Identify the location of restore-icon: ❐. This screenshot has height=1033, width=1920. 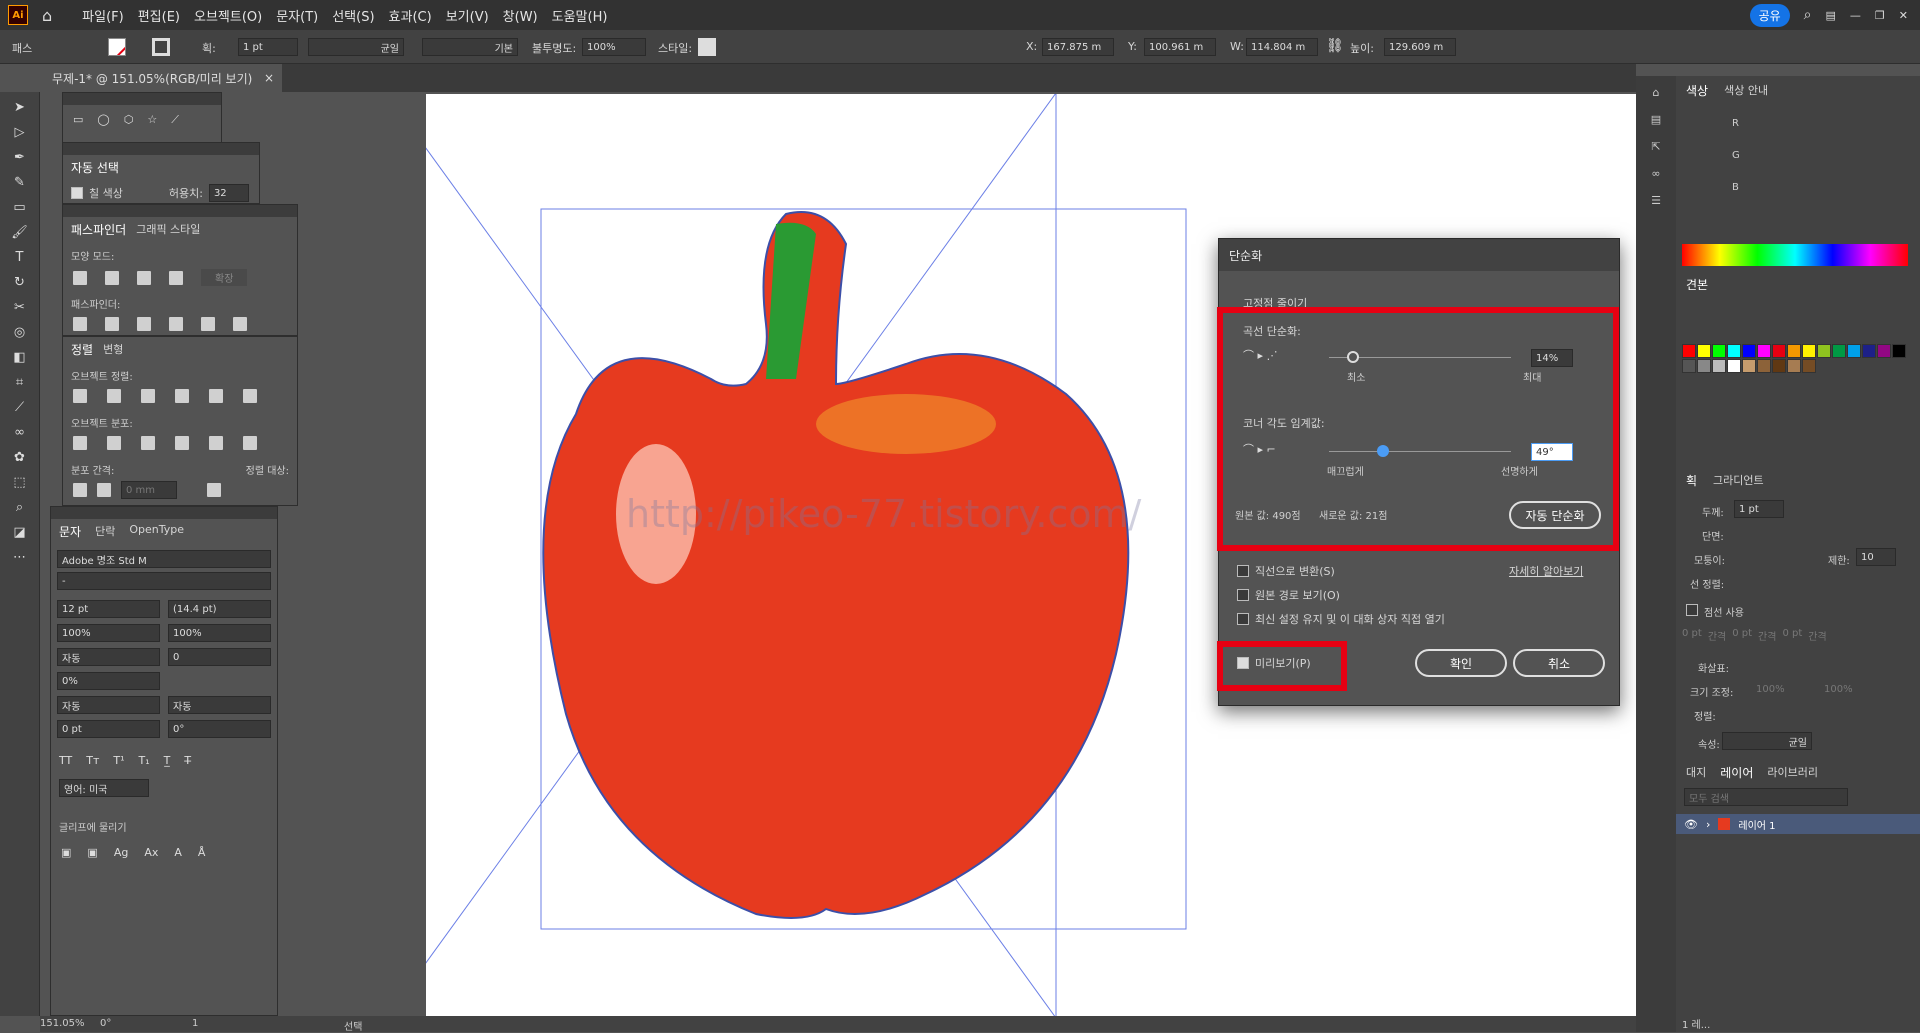
(1880, 15).